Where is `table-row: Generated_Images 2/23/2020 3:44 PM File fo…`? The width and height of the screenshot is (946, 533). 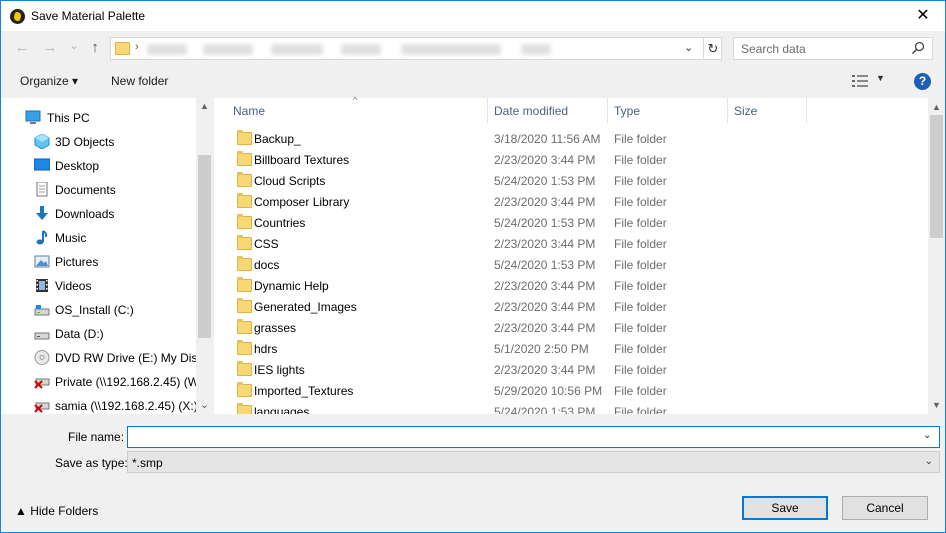
table-row: Generated_Images 2/23/2020 3:44 PM File fo… is located at coordinates (571, 307).